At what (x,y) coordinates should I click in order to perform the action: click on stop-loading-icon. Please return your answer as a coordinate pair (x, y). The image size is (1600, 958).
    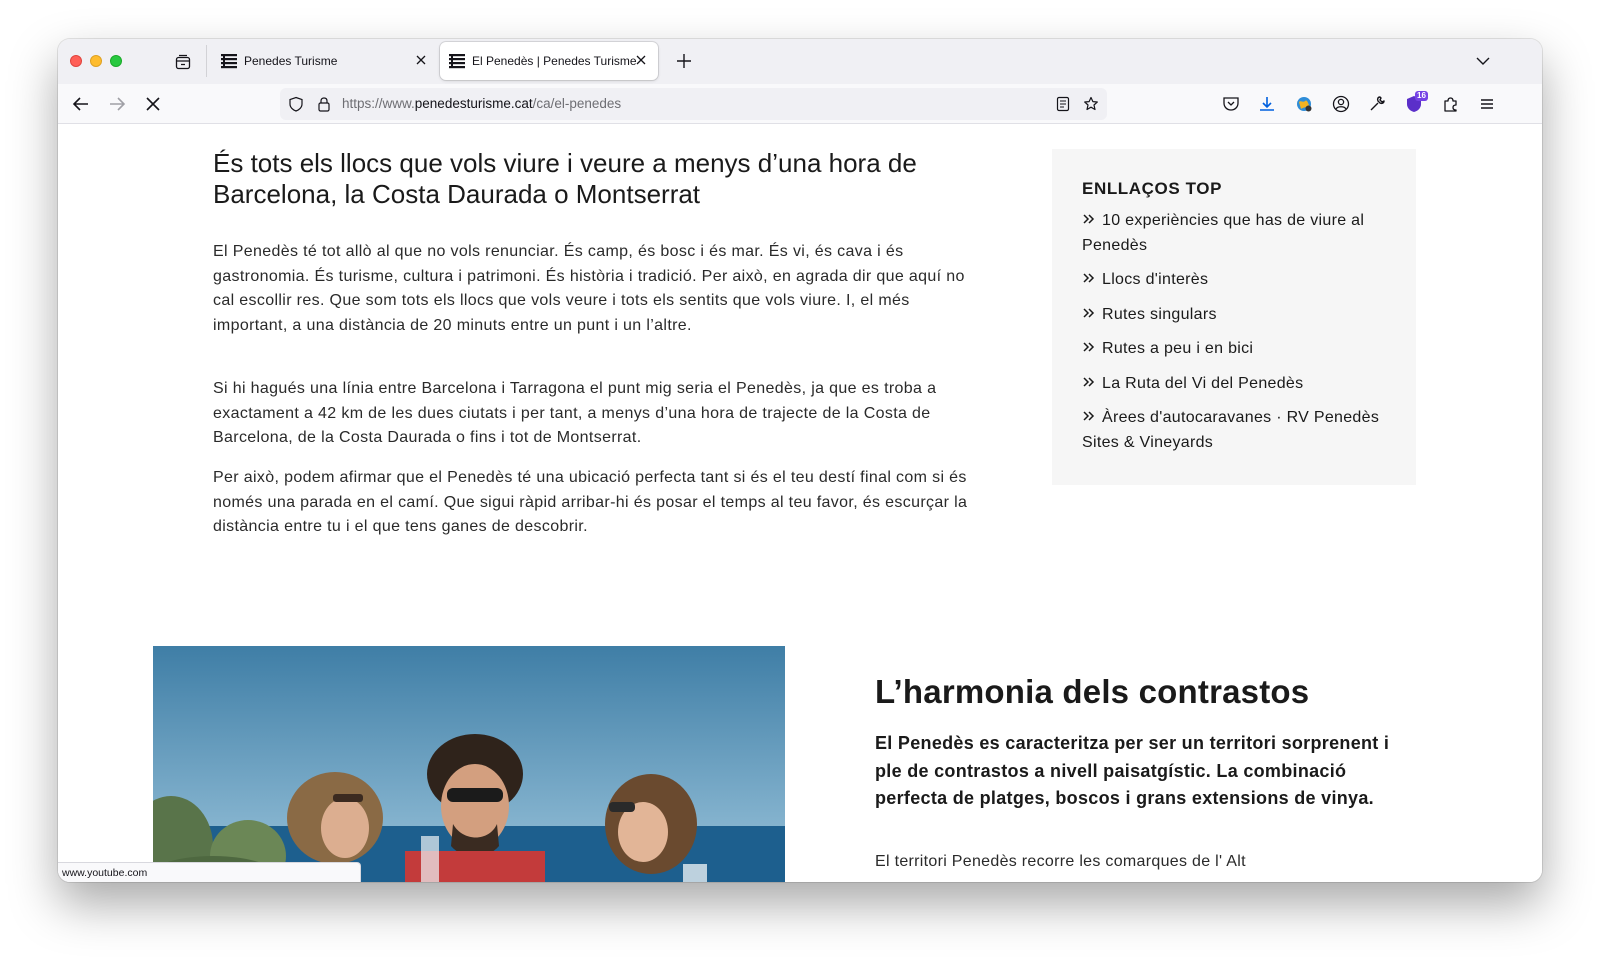
    Looking at the image, I should click on (153, 104).